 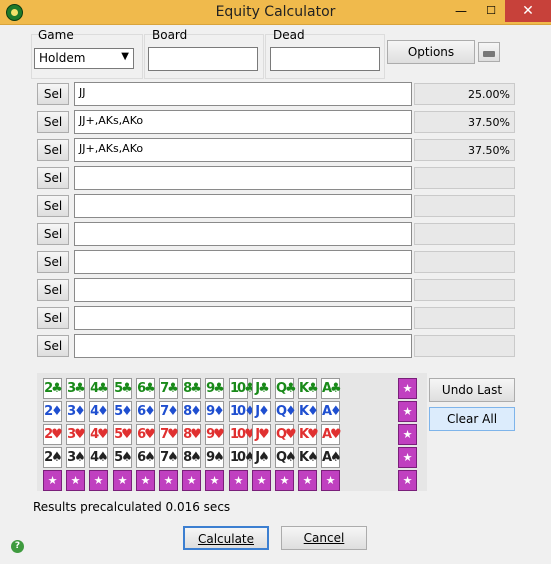 What do you see at coordinates (261, 457) in the screenshot?
I see `card-j-spades: J♠` at bounding box center [261, 457].